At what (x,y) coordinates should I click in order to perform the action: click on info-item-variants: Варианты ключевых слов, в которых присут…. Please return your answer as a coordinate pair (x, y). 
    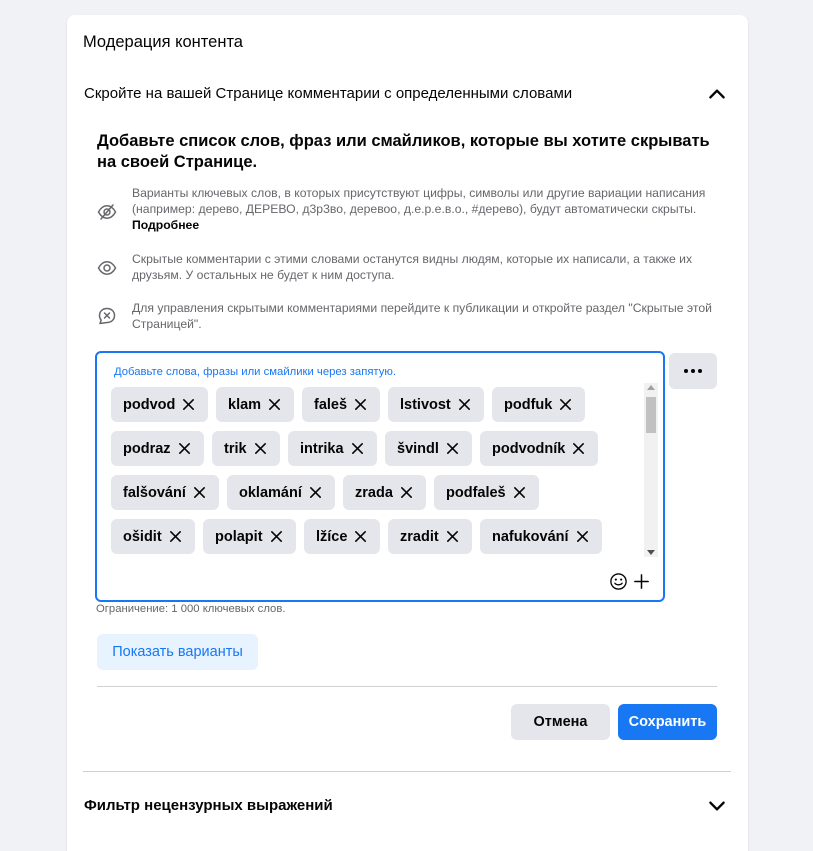
    Looking at the image, I should click on (407, 210).